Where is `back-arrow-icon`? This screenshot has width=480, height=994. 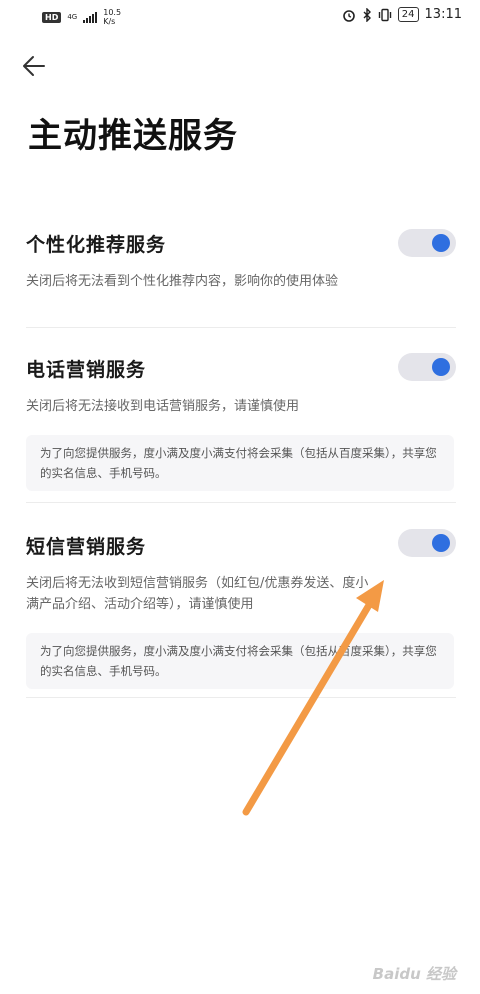
back-arrow-icon is located at coordinates (34, 66).